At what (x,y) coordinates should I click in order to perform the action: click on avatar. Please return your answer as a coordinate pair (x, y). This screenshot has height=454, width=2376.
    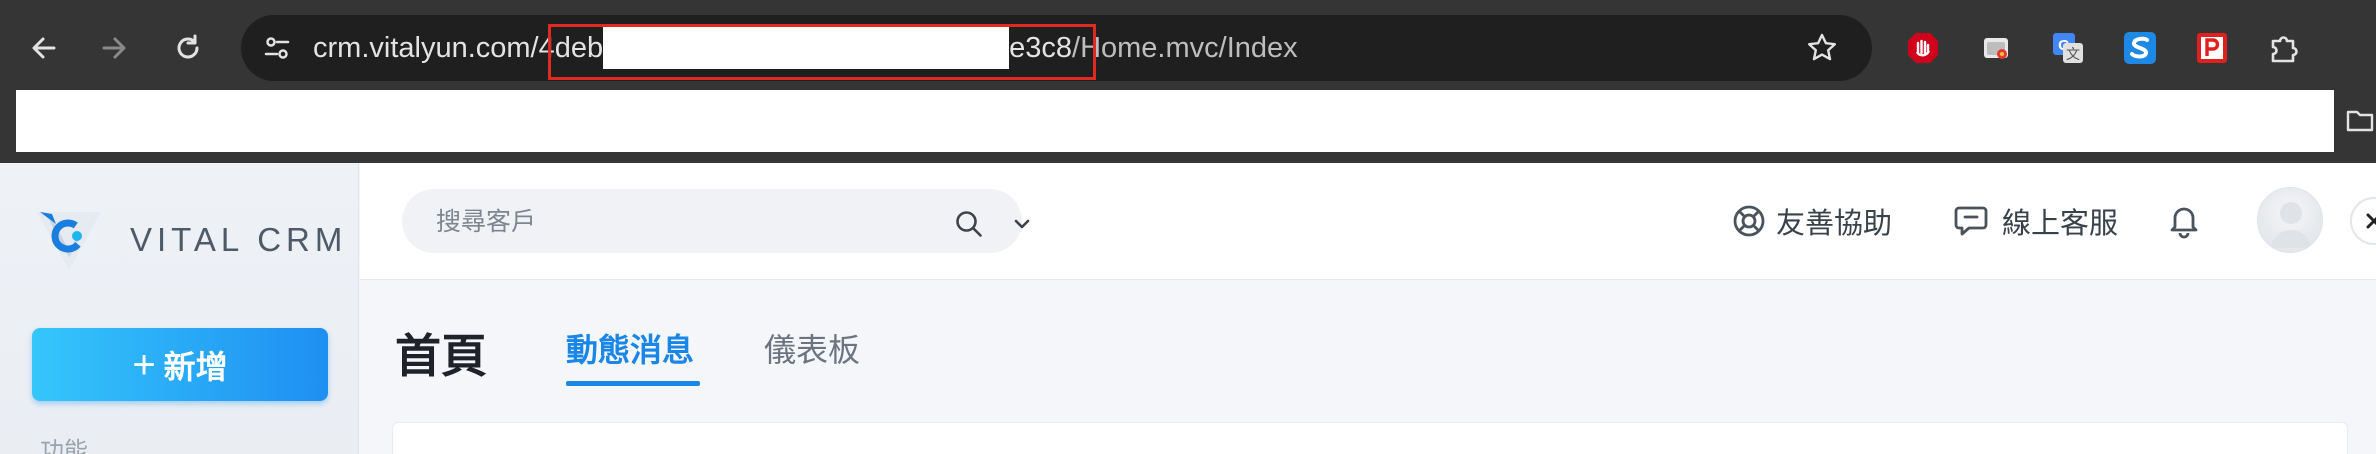
    Looking at the image, I should click on (2290, 220).